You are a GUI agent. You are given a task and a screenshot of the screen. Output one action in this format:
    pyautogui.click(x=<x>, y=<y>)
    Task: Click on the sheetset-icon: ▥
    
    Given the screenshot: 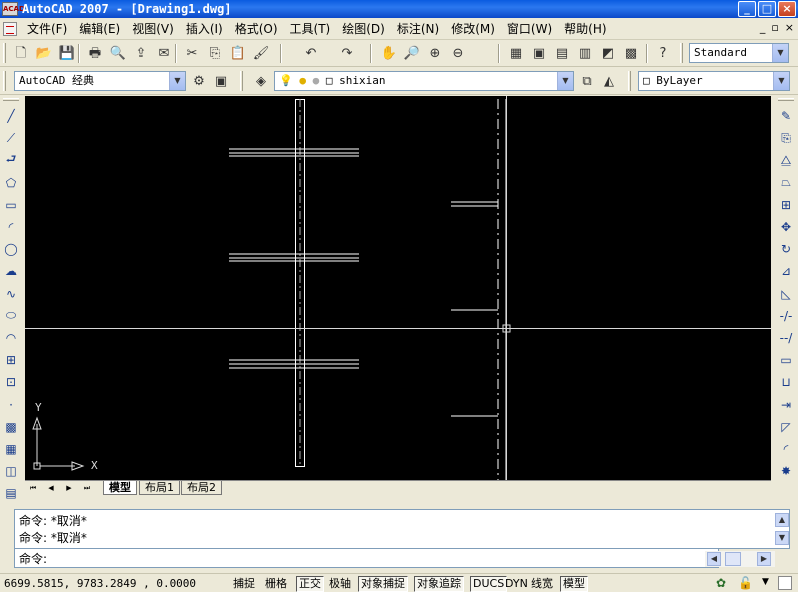 What is the action you would take?
    pyautogui.click(x=585, y=53)
    